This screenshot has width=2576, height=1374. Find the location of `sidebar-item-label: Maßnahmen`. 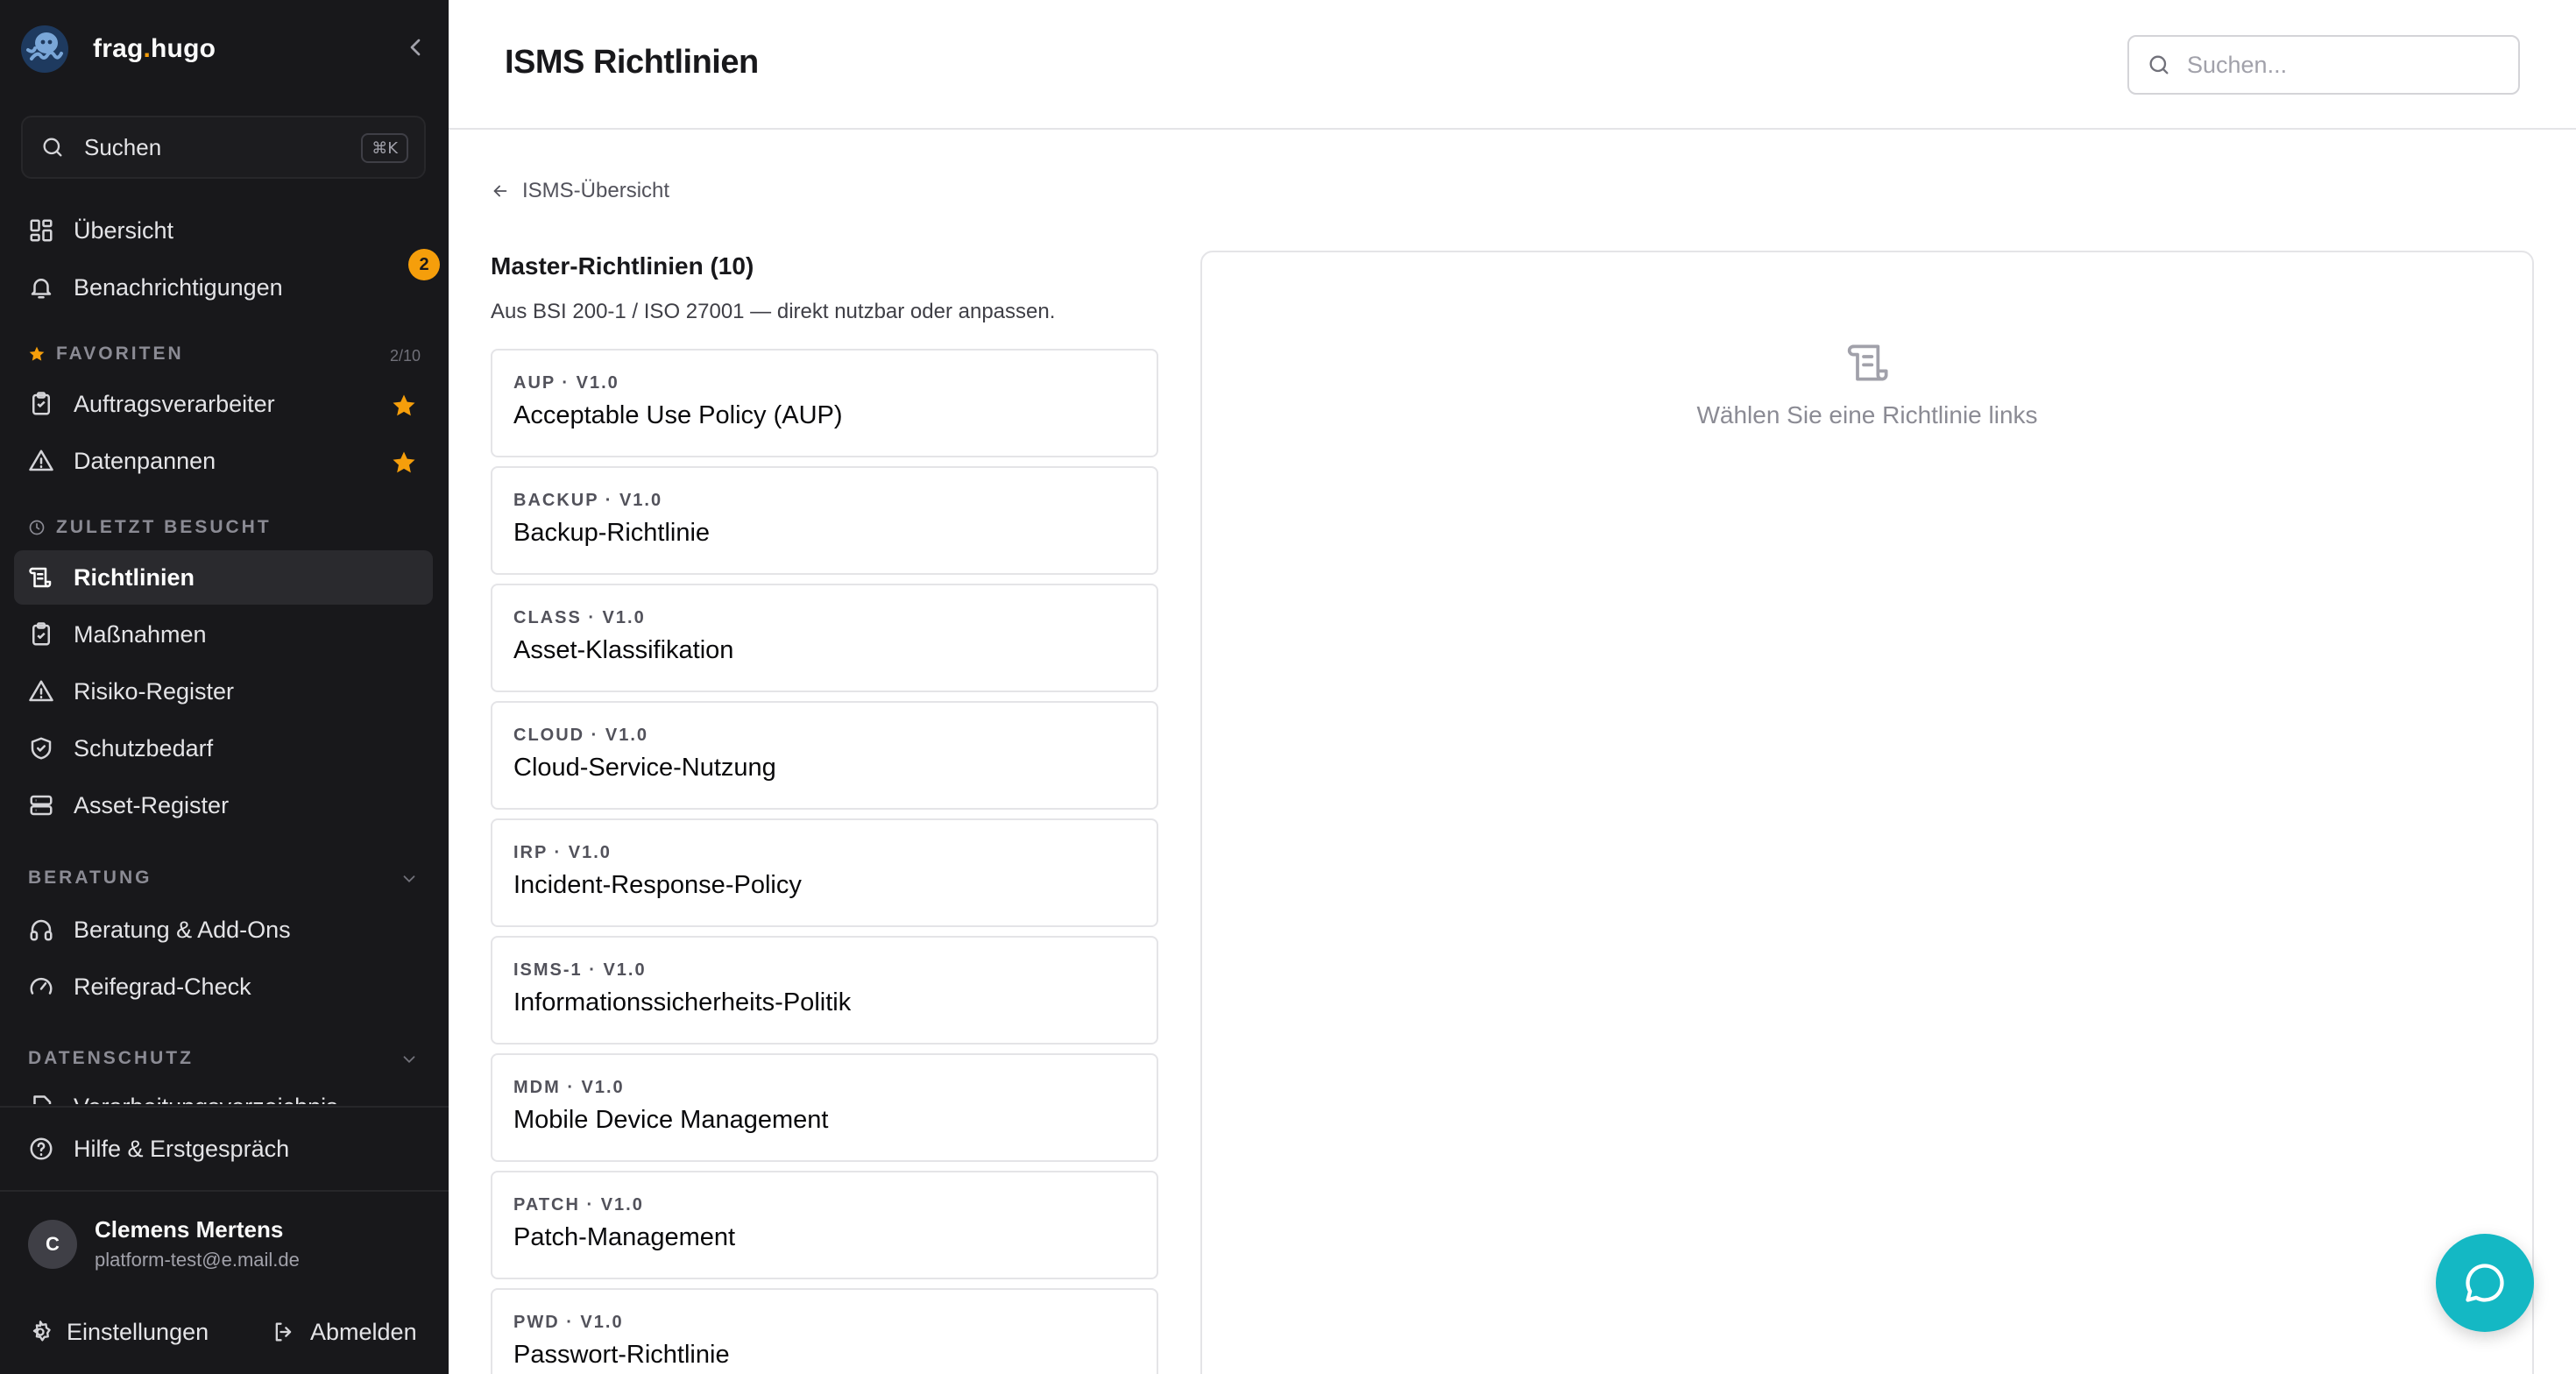

sidebar-item-label: Maßnahmen is located at coordinates (140, 634).